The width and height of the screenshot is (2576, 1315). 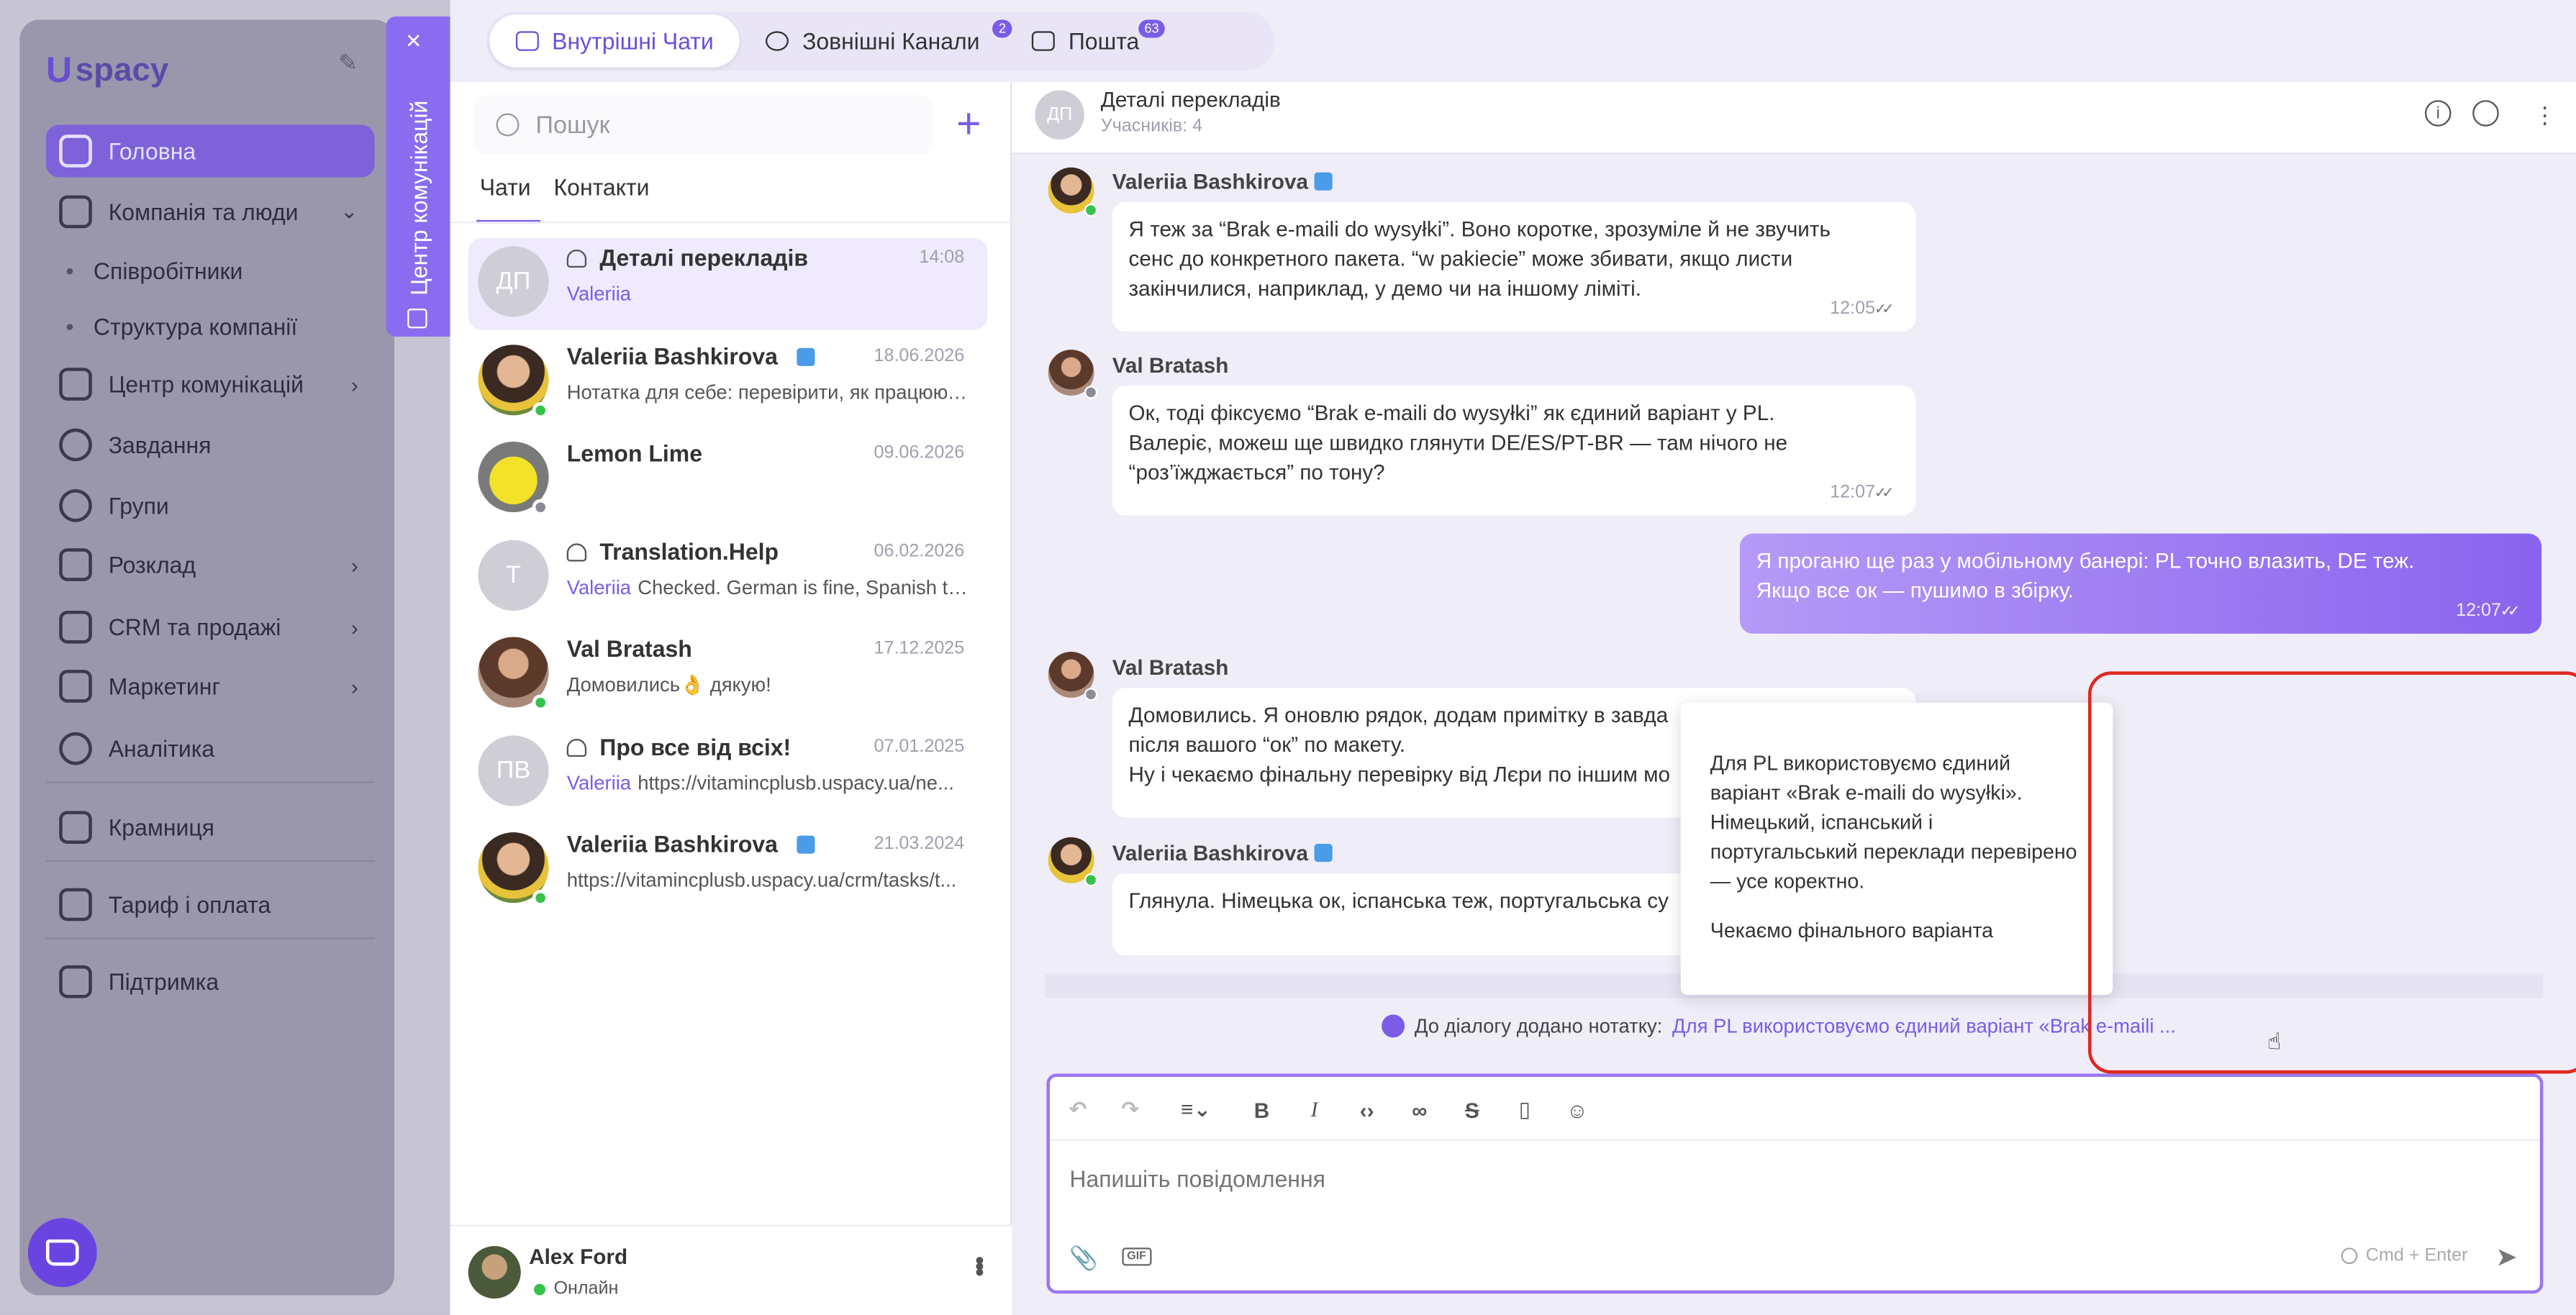 What do you see at coordinates (75, 384) in the screenshot?
I see `chat-icon` at bounding box center [75, 384].